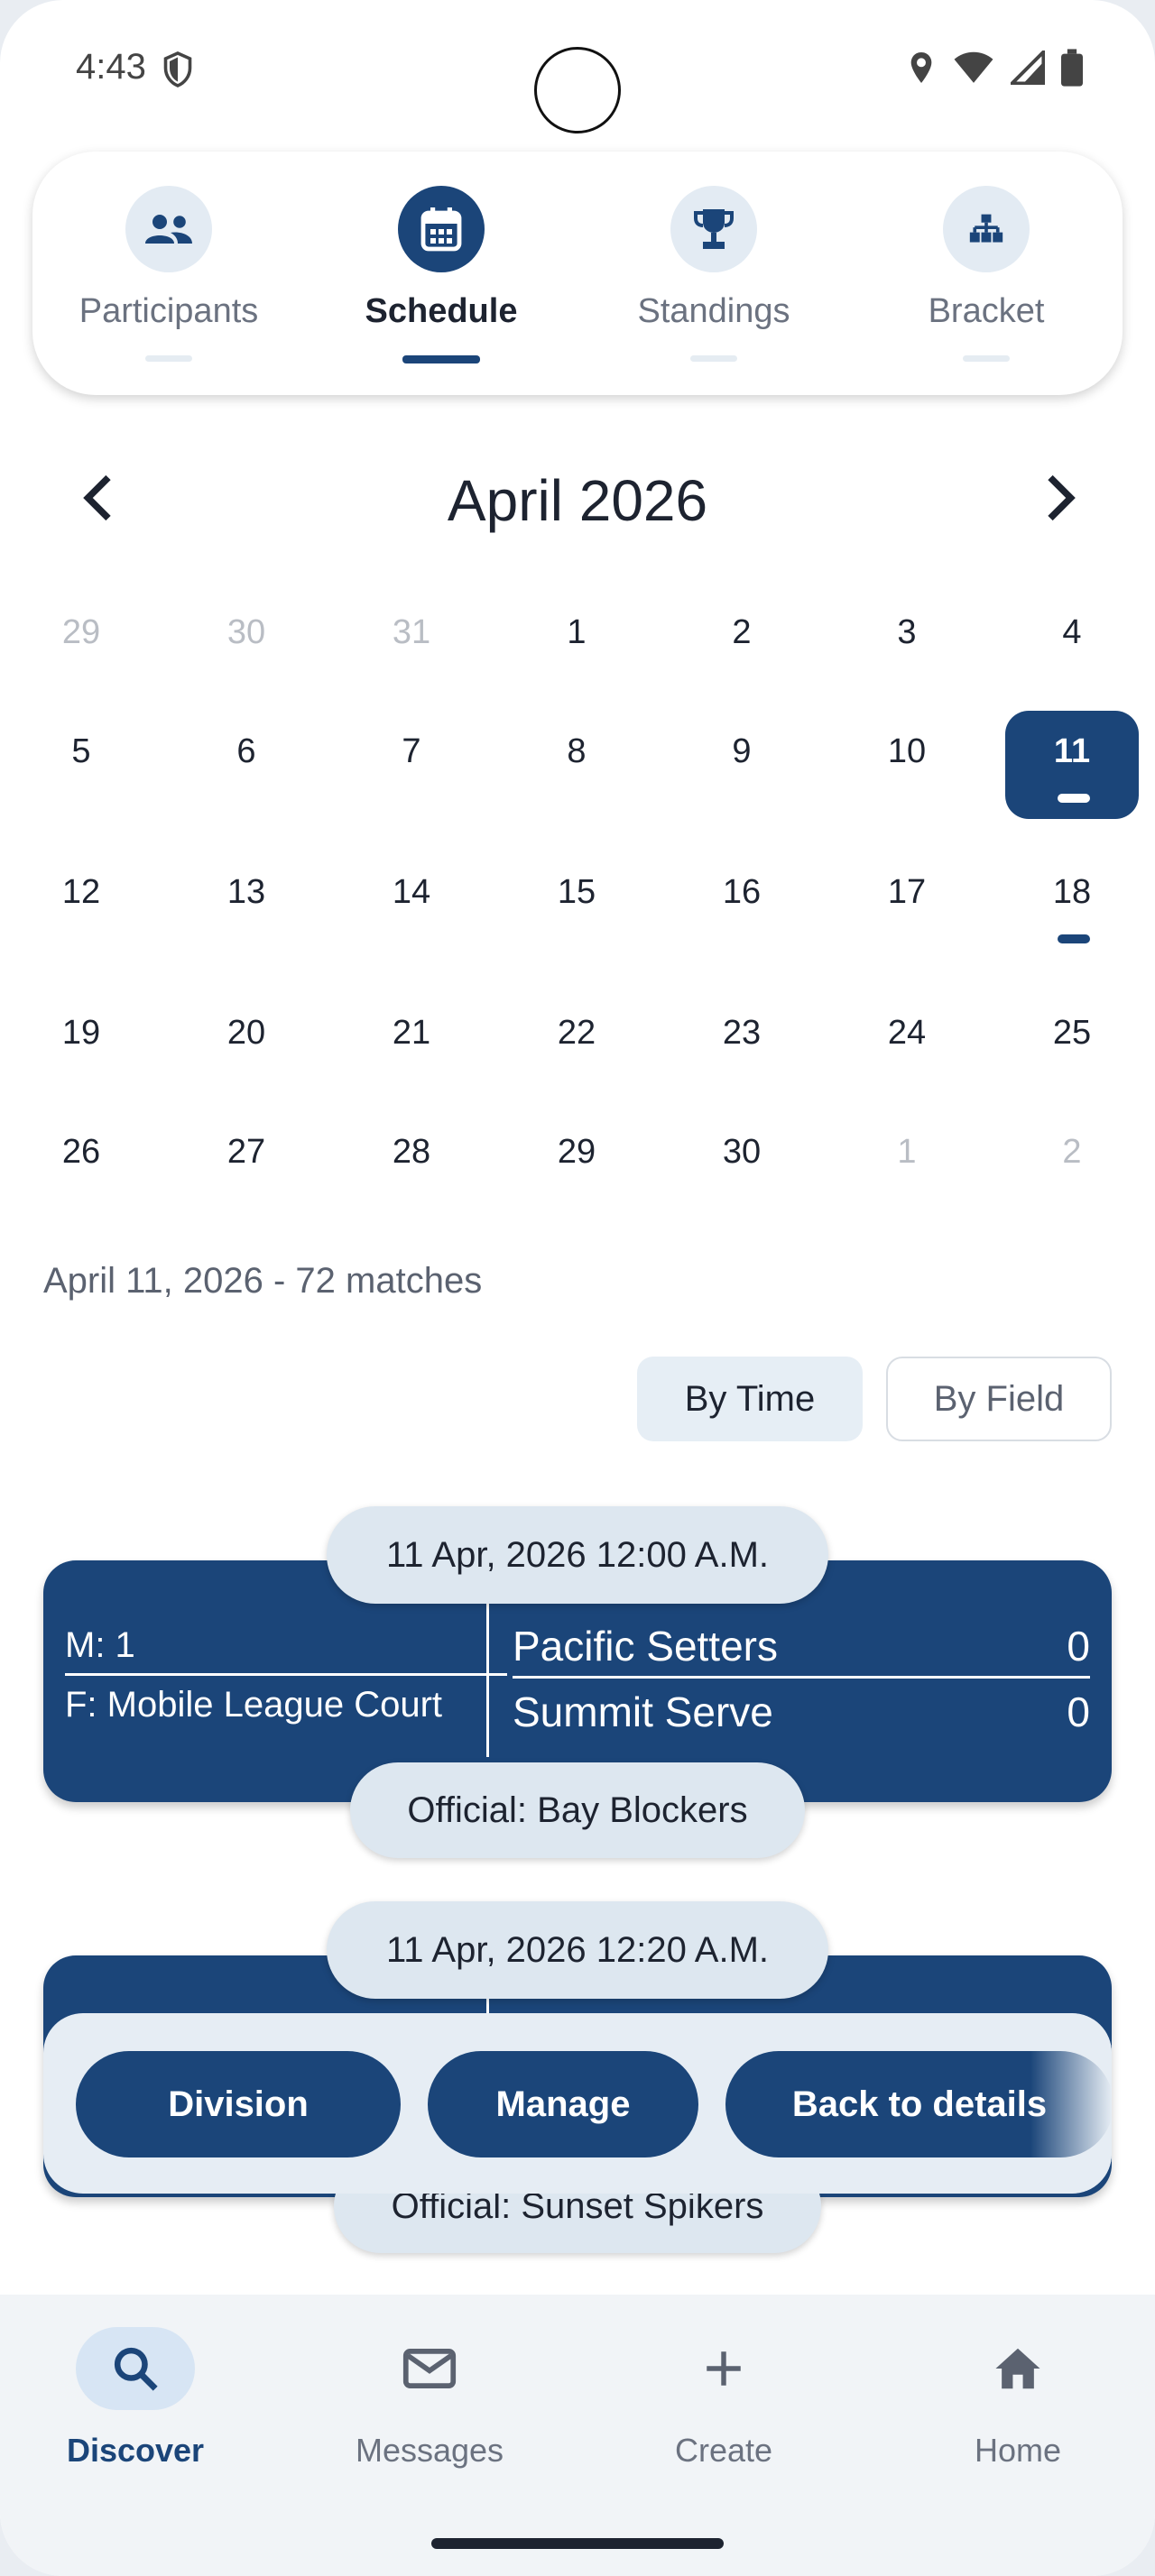  I want to click on trophy-icon, so click(713, 229).